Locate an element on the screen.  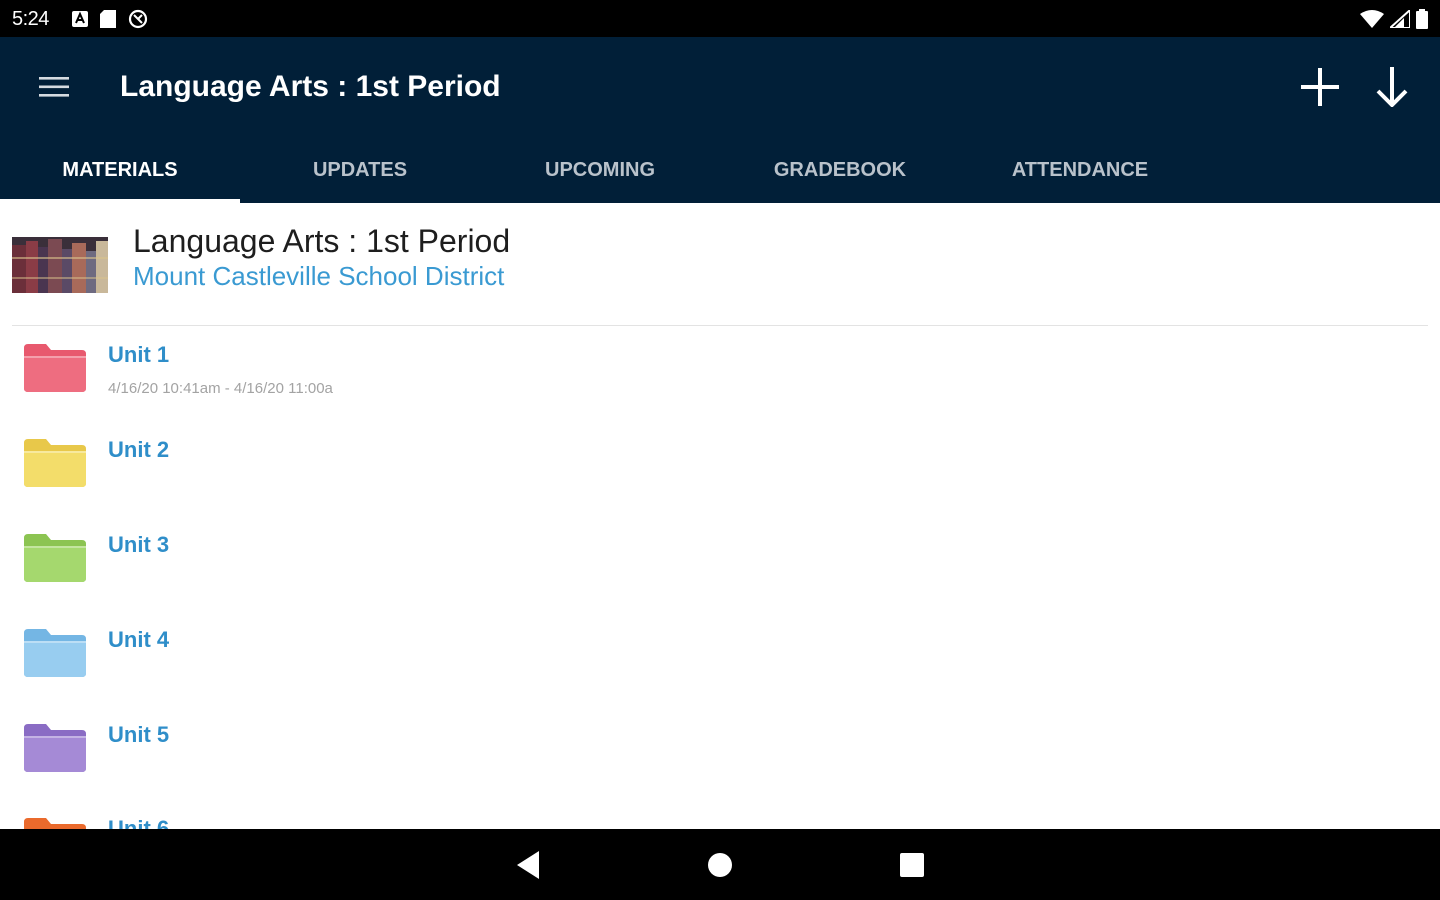
tab-gradebook: GRADEBOOK is located at coordinates (840, 170).